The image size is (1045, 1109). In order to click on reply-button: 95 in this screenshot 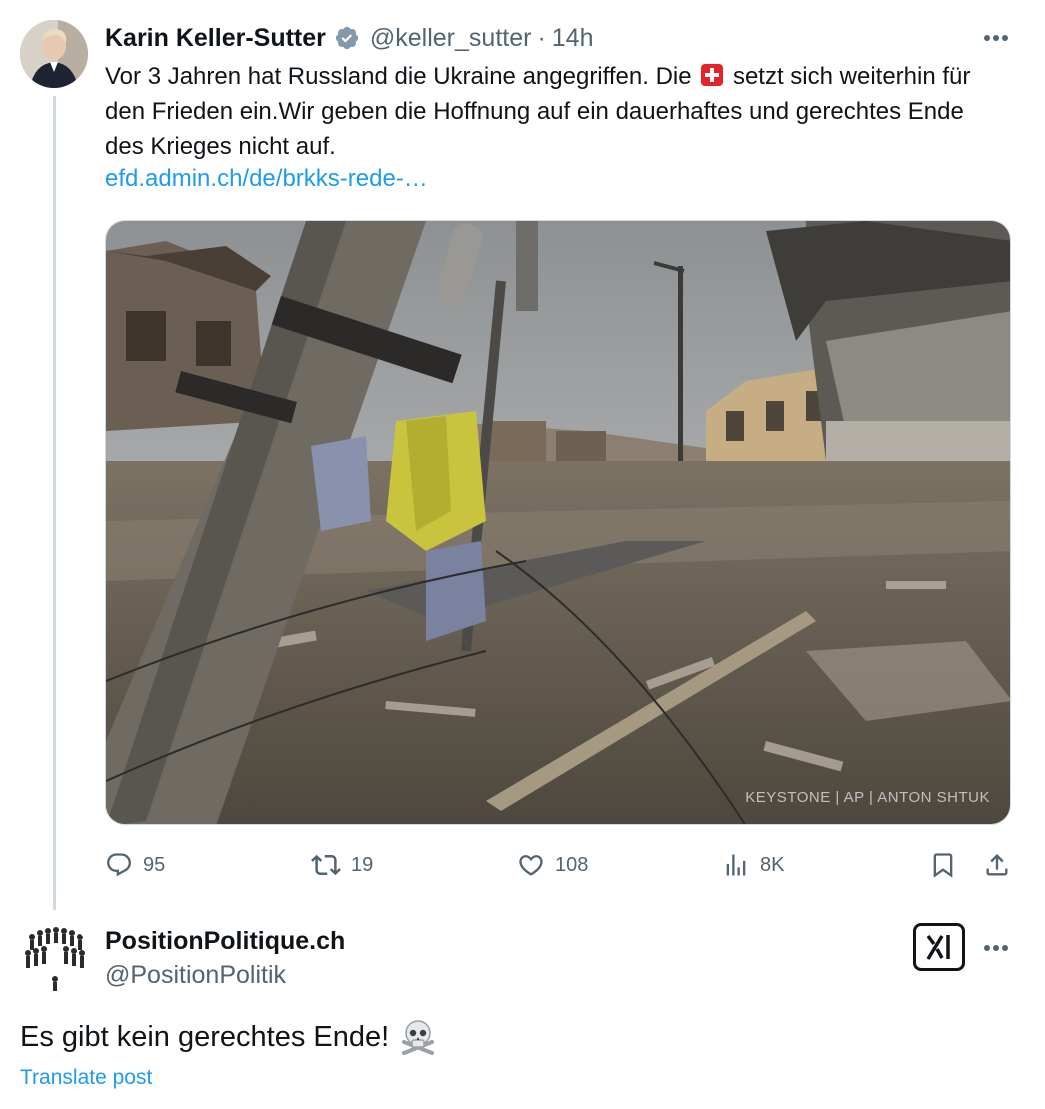, I will do `click(135, 865)`.